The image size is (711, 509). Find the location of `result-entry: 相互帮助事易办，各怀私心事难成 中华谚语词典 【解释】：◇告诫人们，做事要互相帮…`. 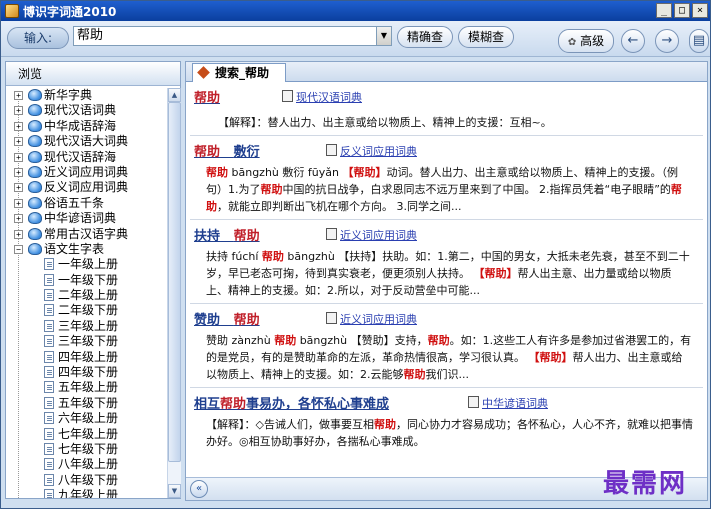

result-entry: 相互帮助事易办，各怀私心事难成 中华谚语词典 【解释】：◇告诫人们，做事要互相帮… is located at coordinates (446, 422).